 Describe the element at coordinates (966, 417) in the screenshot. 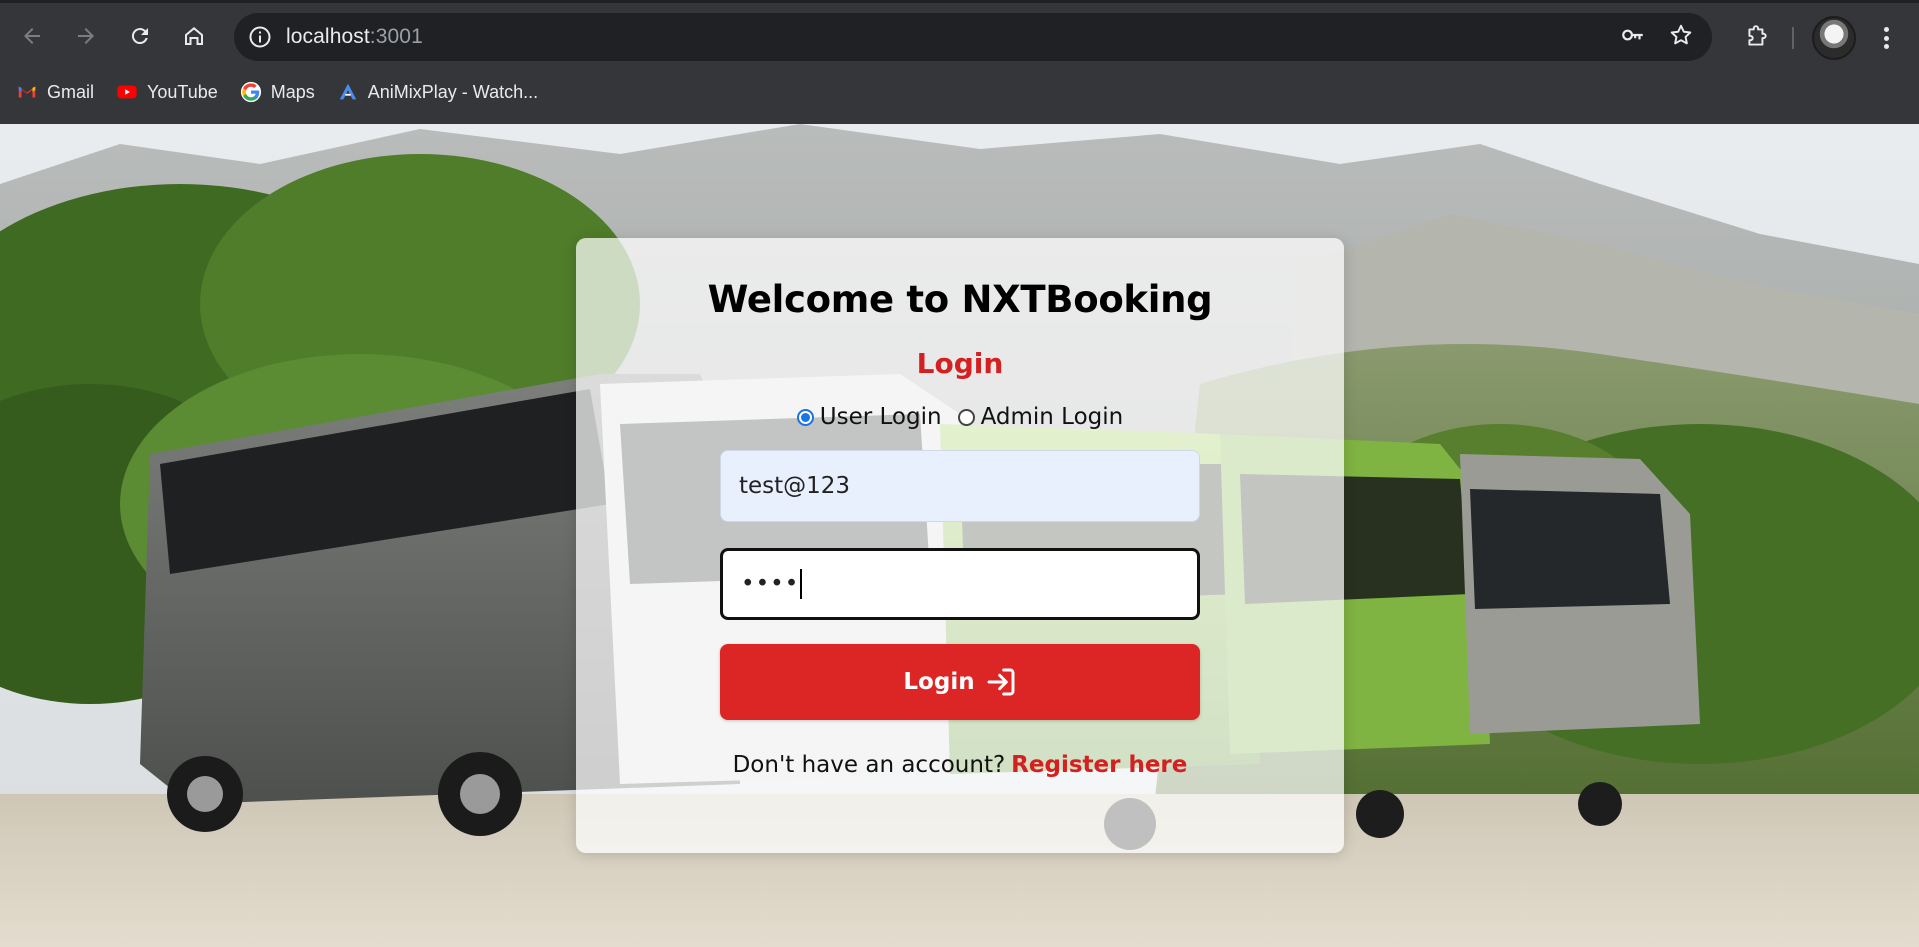

I see `admin-login-radio` at that location.